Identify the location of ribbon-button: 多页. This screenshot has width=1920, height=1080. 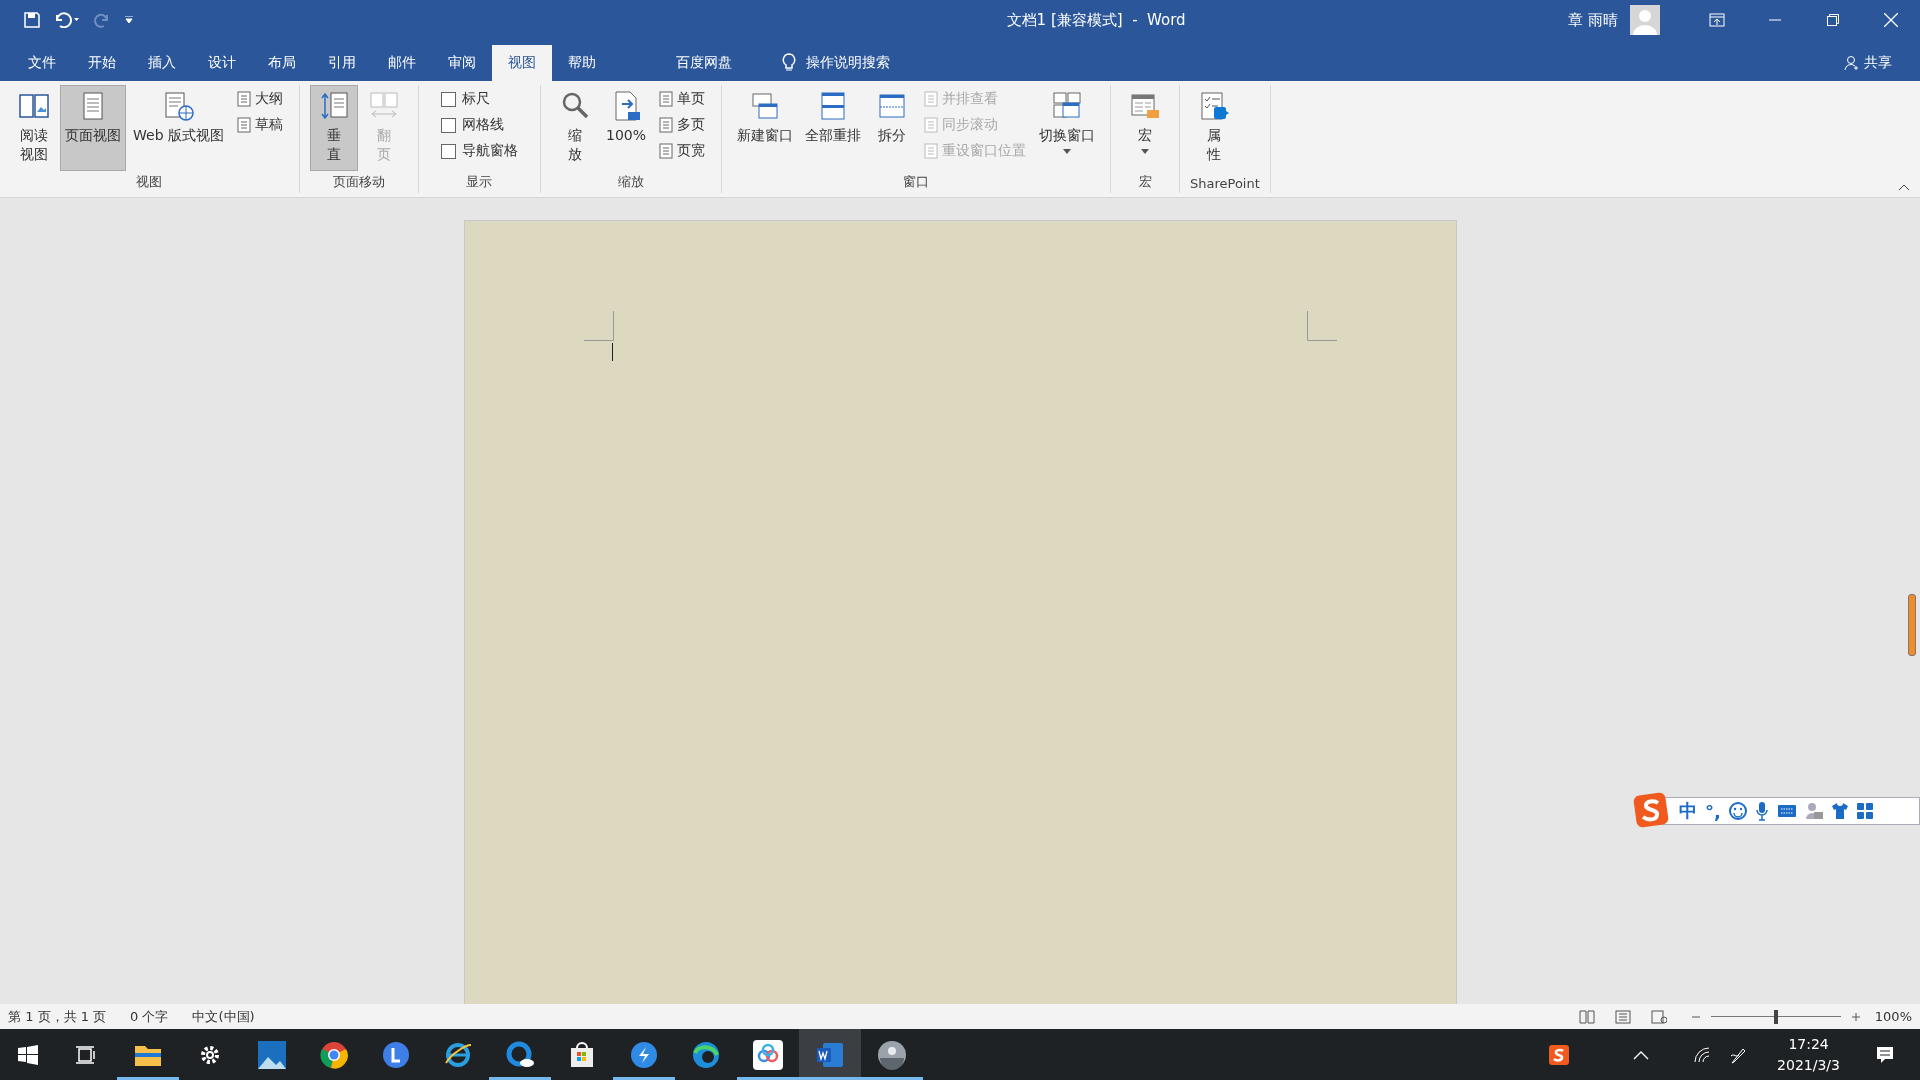
(682, 125).